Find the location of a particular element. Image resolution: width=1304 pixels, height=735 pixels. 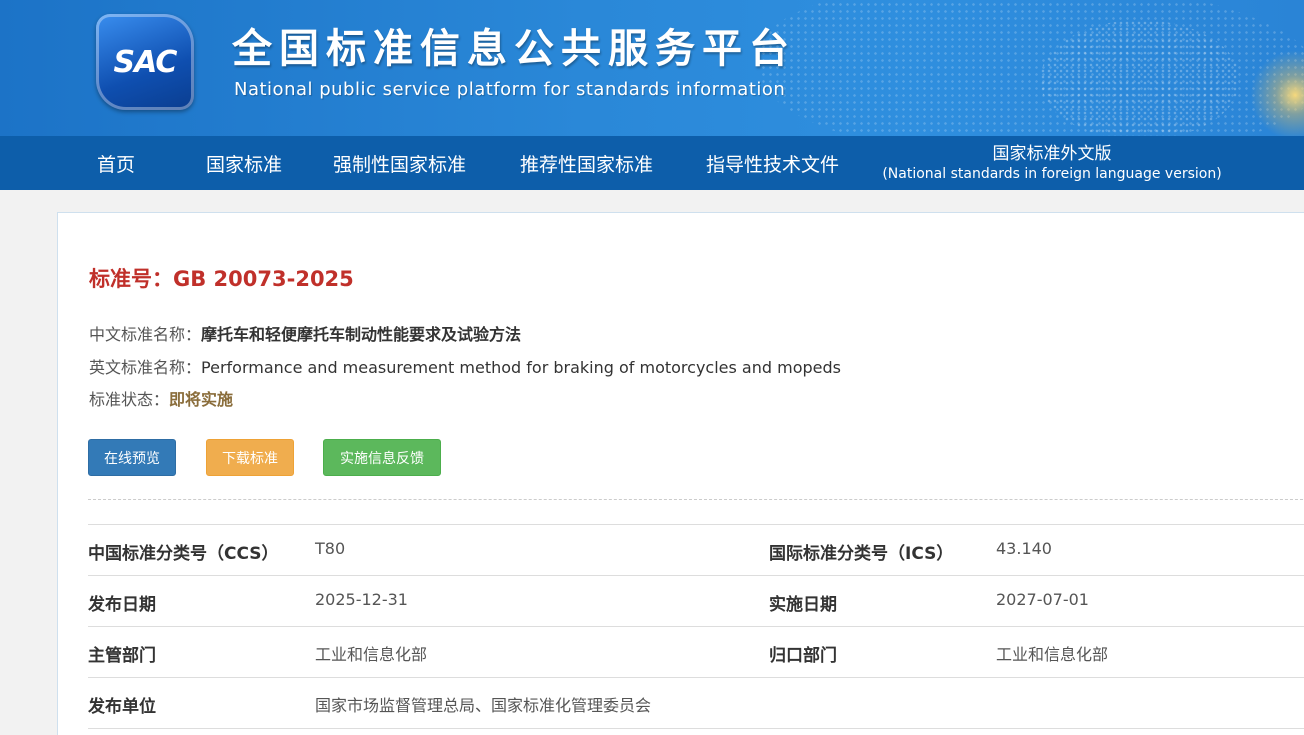

world-map-decoration is located at coordinates (1140, 78).